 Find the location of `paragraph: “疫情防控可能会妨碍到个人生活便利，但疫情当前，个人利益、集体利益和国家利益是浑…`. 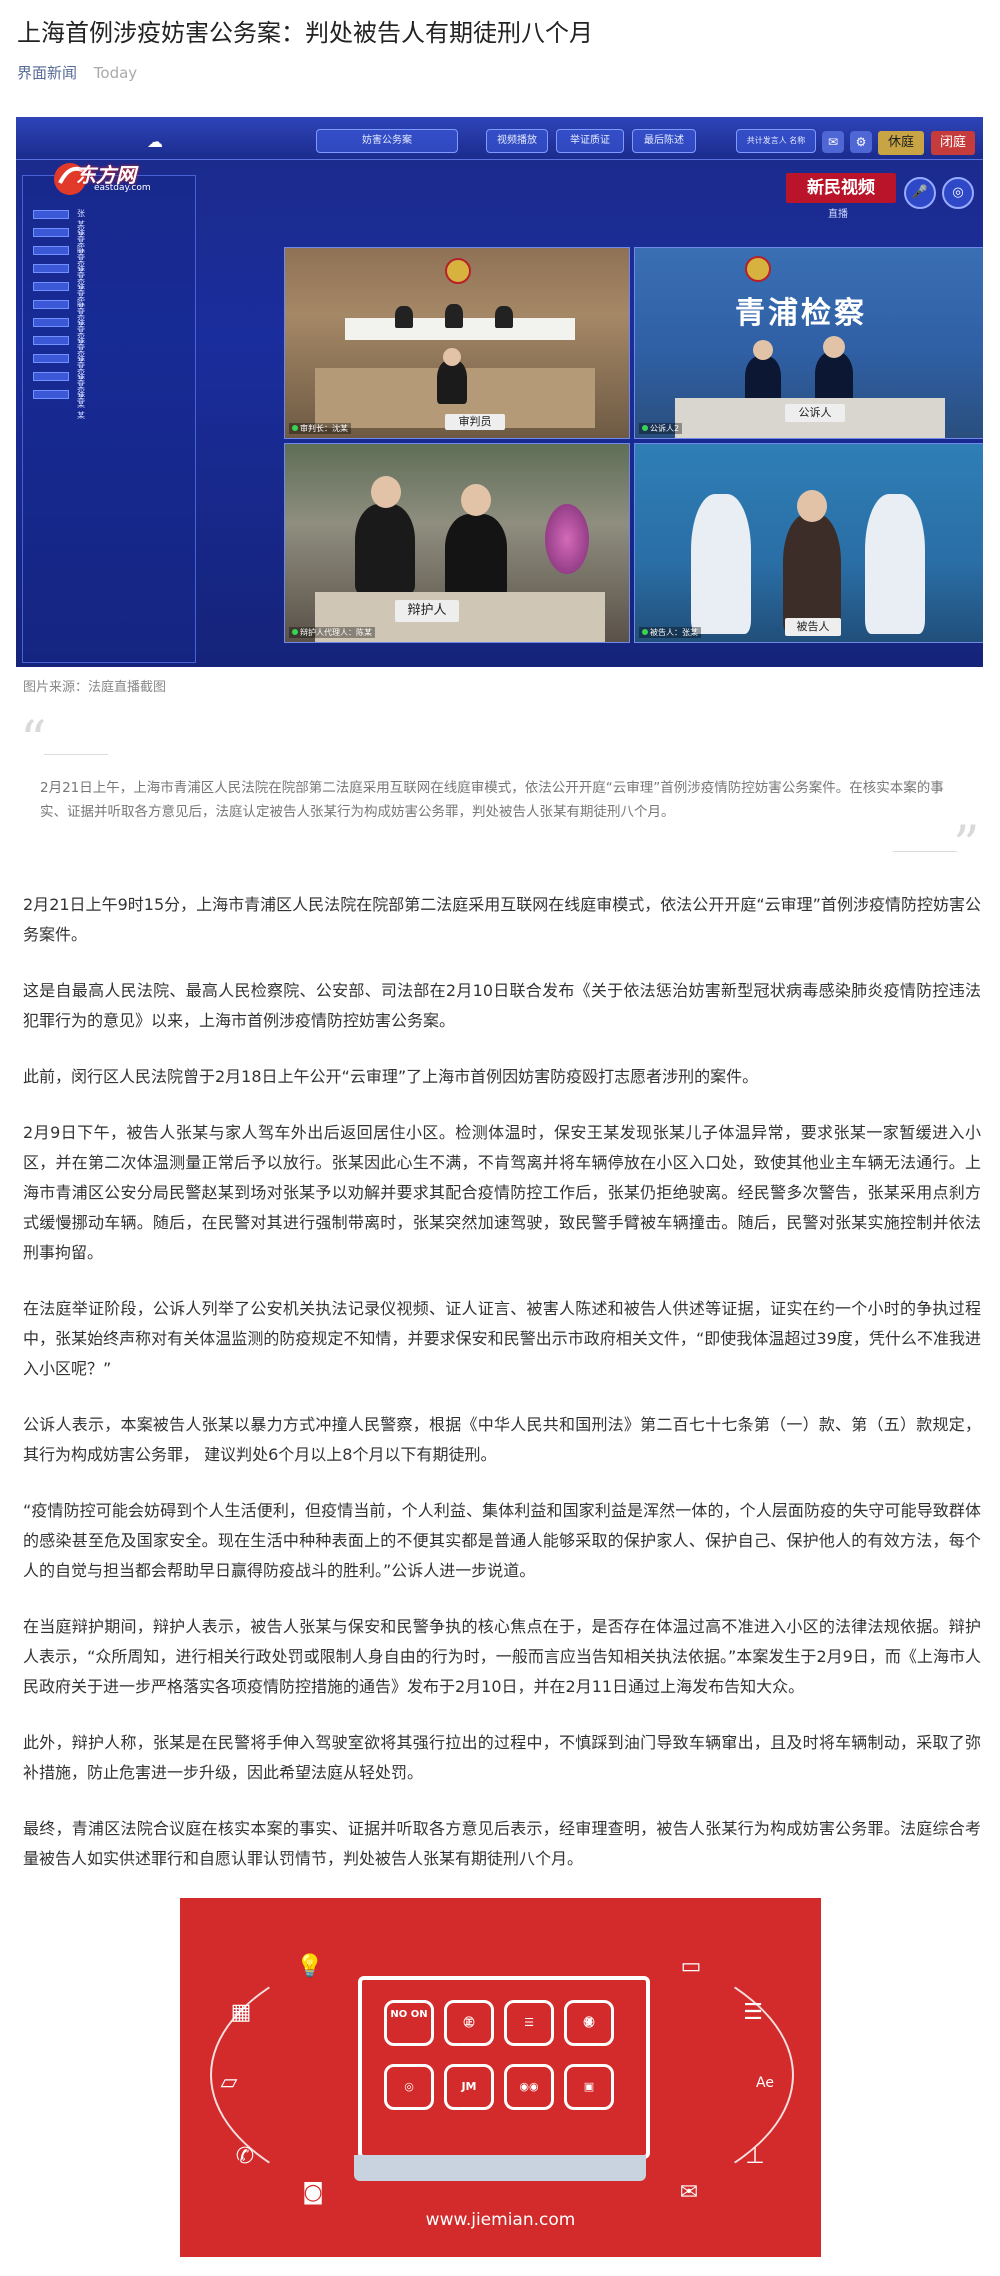

paragraph: “疫情防控可能会妨碍到个人生活便利，但疫情当前，个人利益、集体利益和国家利益是浑… is located at coordinates (502, 1540).